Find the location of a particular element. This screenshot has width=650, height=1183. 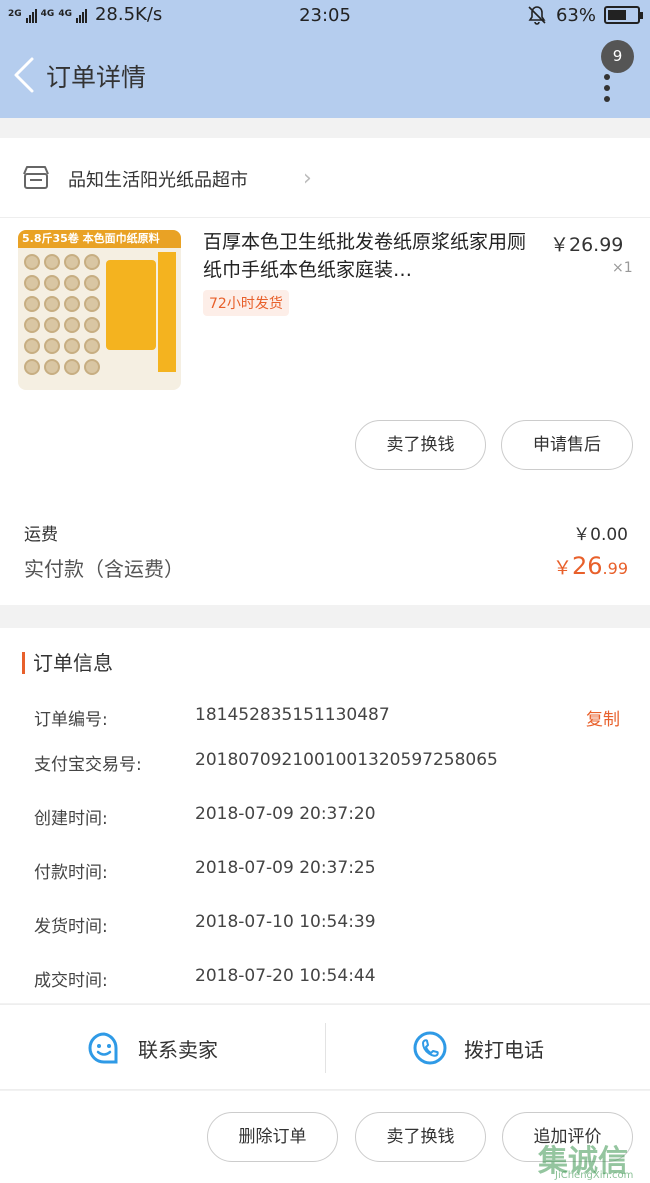

order-number-value: 181452835151130487 is located at coordinates (292, 715).